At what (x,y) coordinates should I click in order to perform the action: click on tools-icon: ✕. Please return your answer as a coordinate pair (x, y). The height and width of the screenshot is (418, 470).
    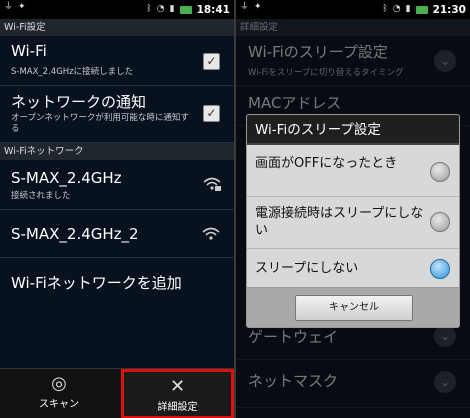
    Looking at the image, I should click on (177, 386).